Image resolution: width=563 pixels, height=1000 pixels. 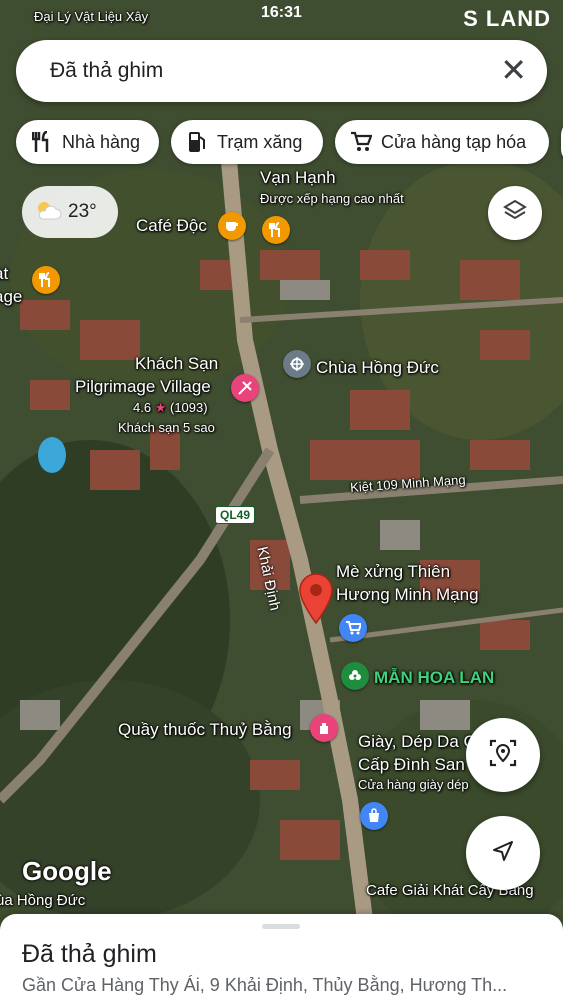 I want to click on sheet-title: Đã thả ghim, so click(x=89, y=954).